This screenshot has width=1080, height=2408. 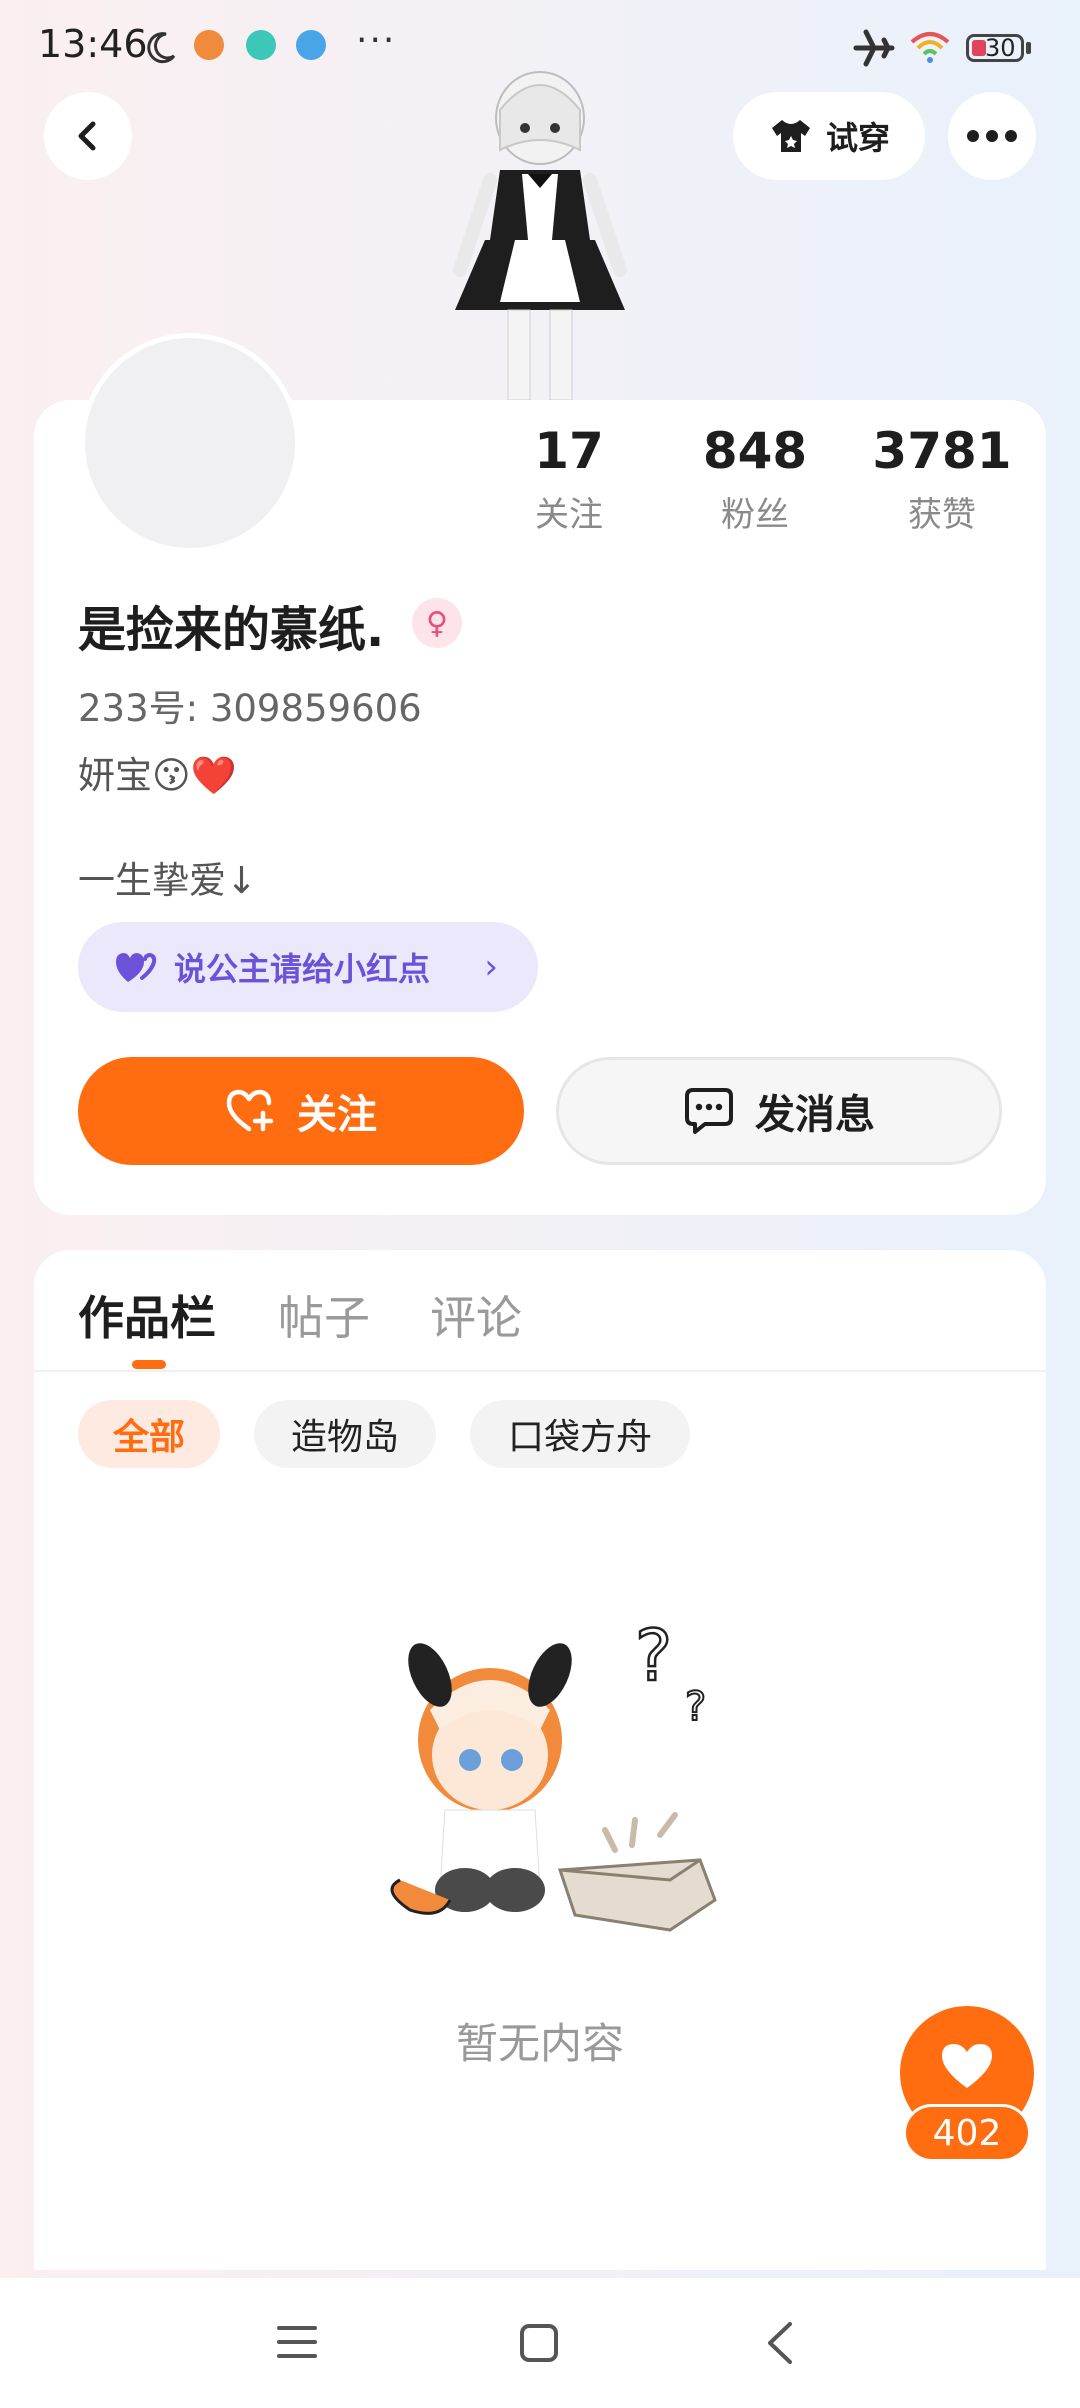 What do you see at coordinates (345, 1434) in the screenshot?
I see `chip-creation-island: 造物岛` at bounding box center [345, 1434].